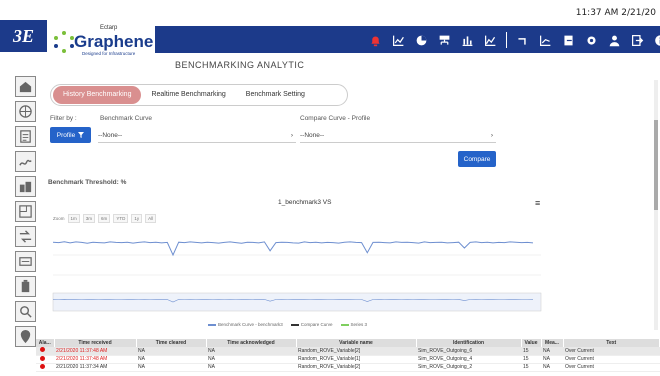  What do you see at coordinates (25, 111) in the screenshot?
I see `globe-icon` at bounding box center [25, 111].